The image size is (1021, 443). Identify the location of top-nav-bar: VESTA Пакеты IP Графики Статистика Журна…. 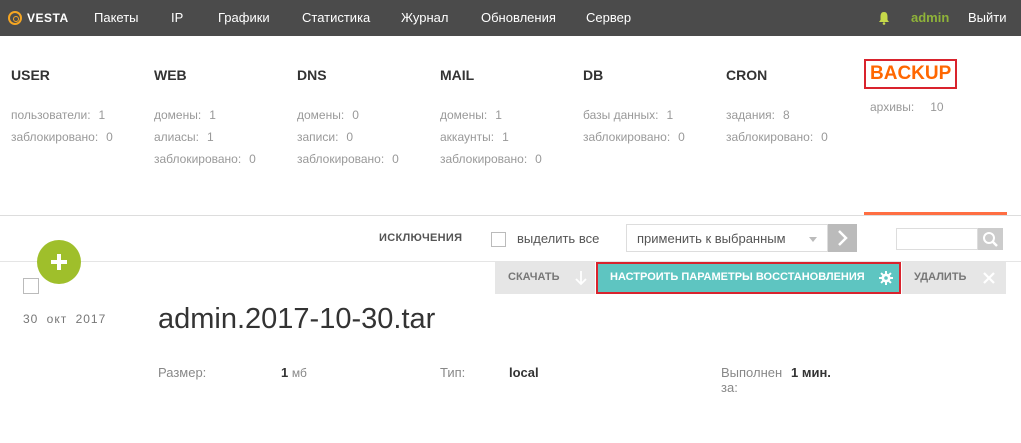
(510, 18).